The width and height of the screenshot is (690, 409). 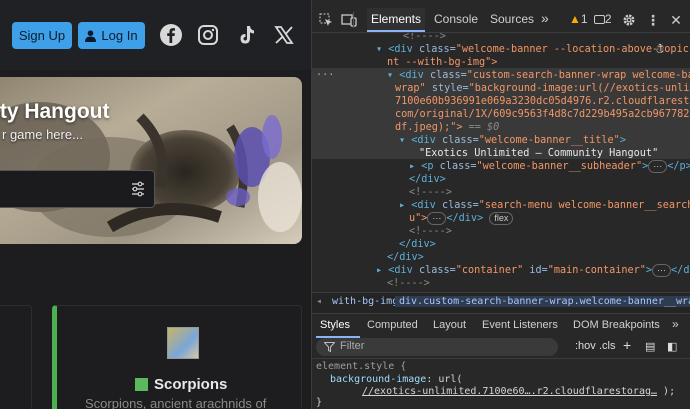 What do you see at coordinates (599, 20) in the screenshot?
I see `message-icon` at bounding box center [599, 20].